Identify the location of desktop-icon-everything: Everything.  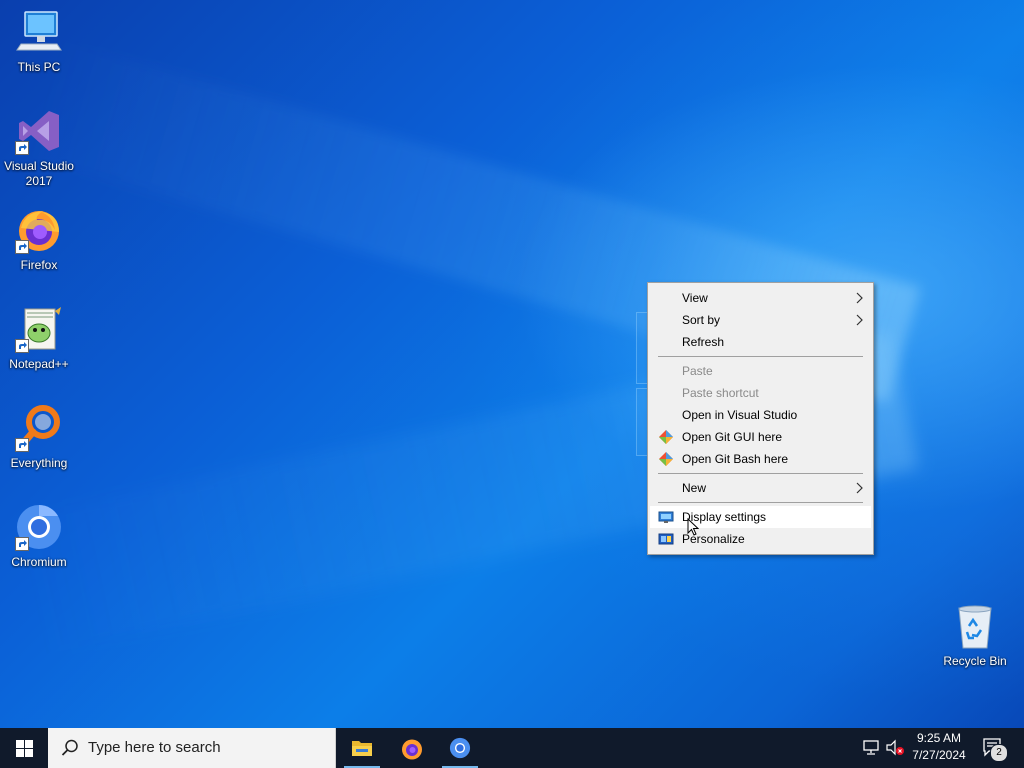
(39, 437).